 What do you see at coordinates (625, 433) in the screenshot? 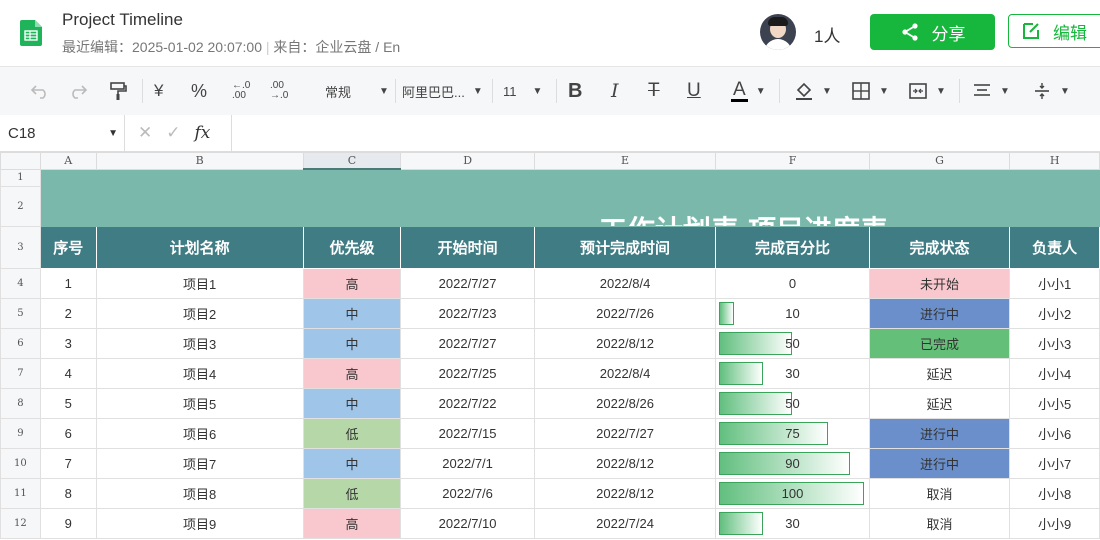
I see `end-date-cell: 2022/7/27` at bounding box center [625, 433].